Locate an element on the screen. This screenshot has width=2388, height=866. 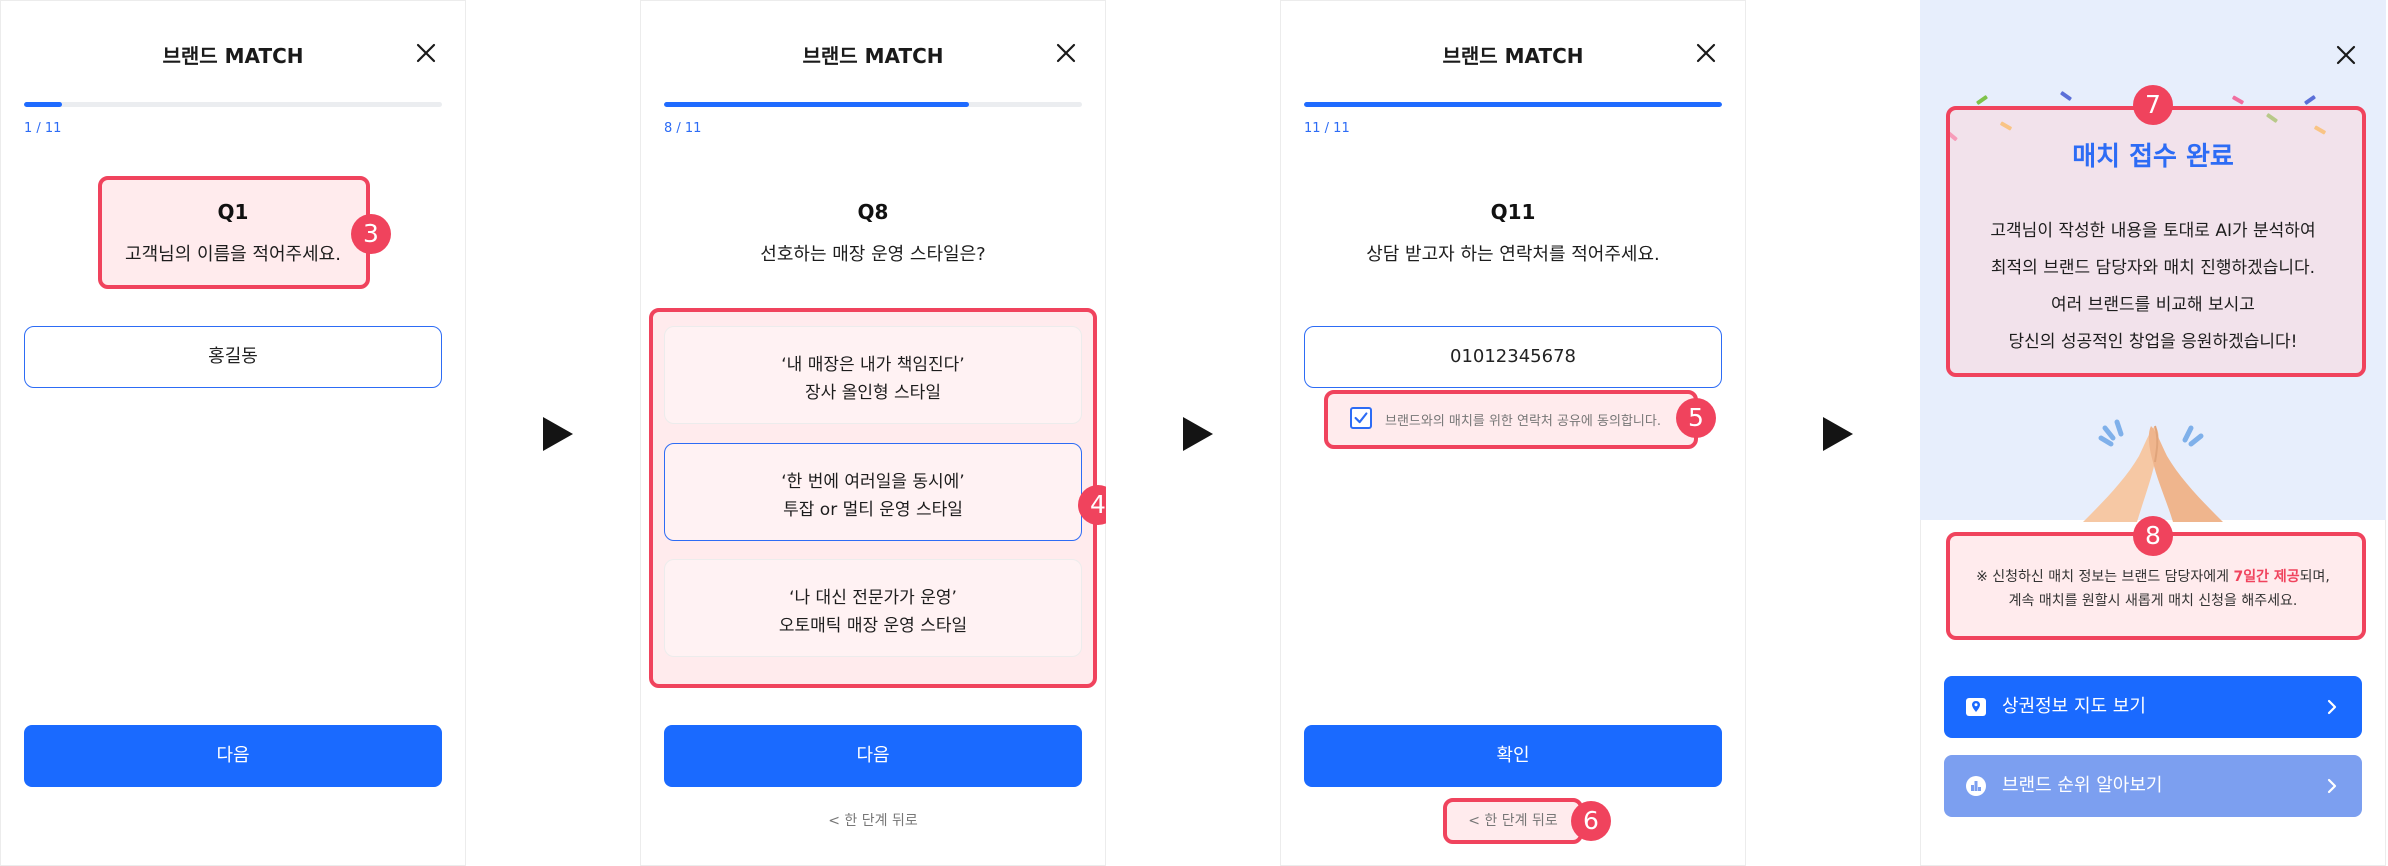
consent-checkbox is located at coordinates (1361, 418).